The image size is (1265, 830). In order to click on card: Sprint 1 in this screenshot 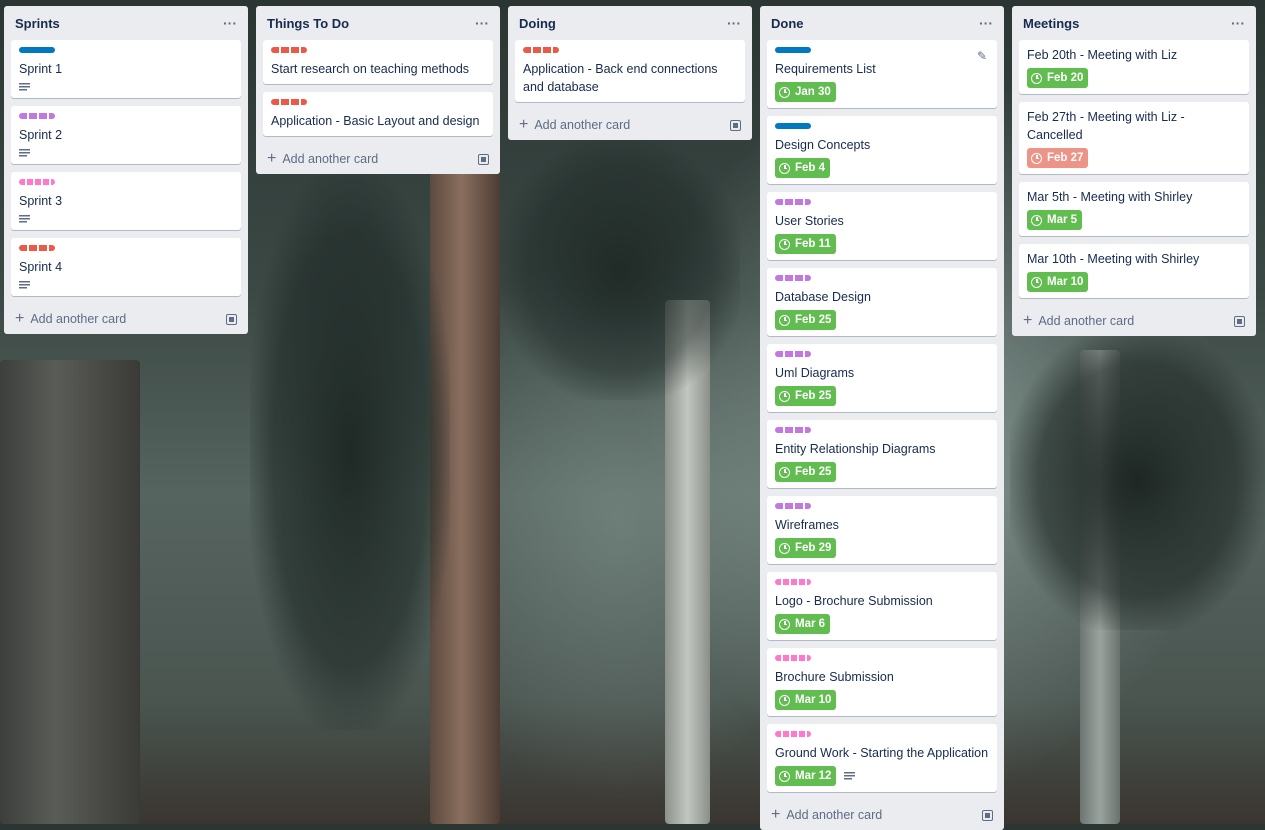, I will do `click(126, 69)`.